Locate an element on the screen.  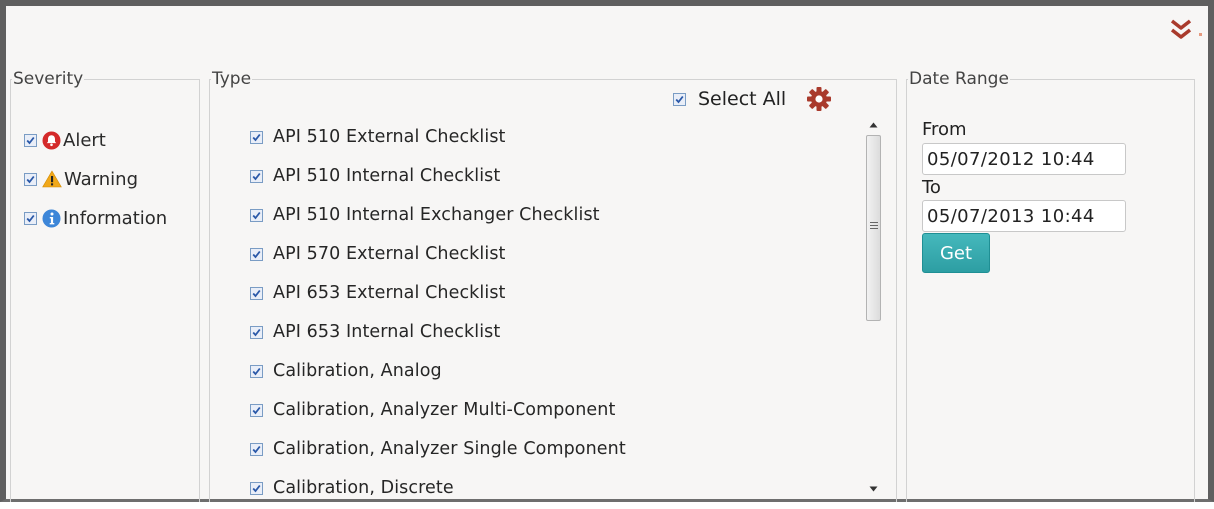
severity-group: Severity Alert Warning Information is located at coordinates (105, 285).